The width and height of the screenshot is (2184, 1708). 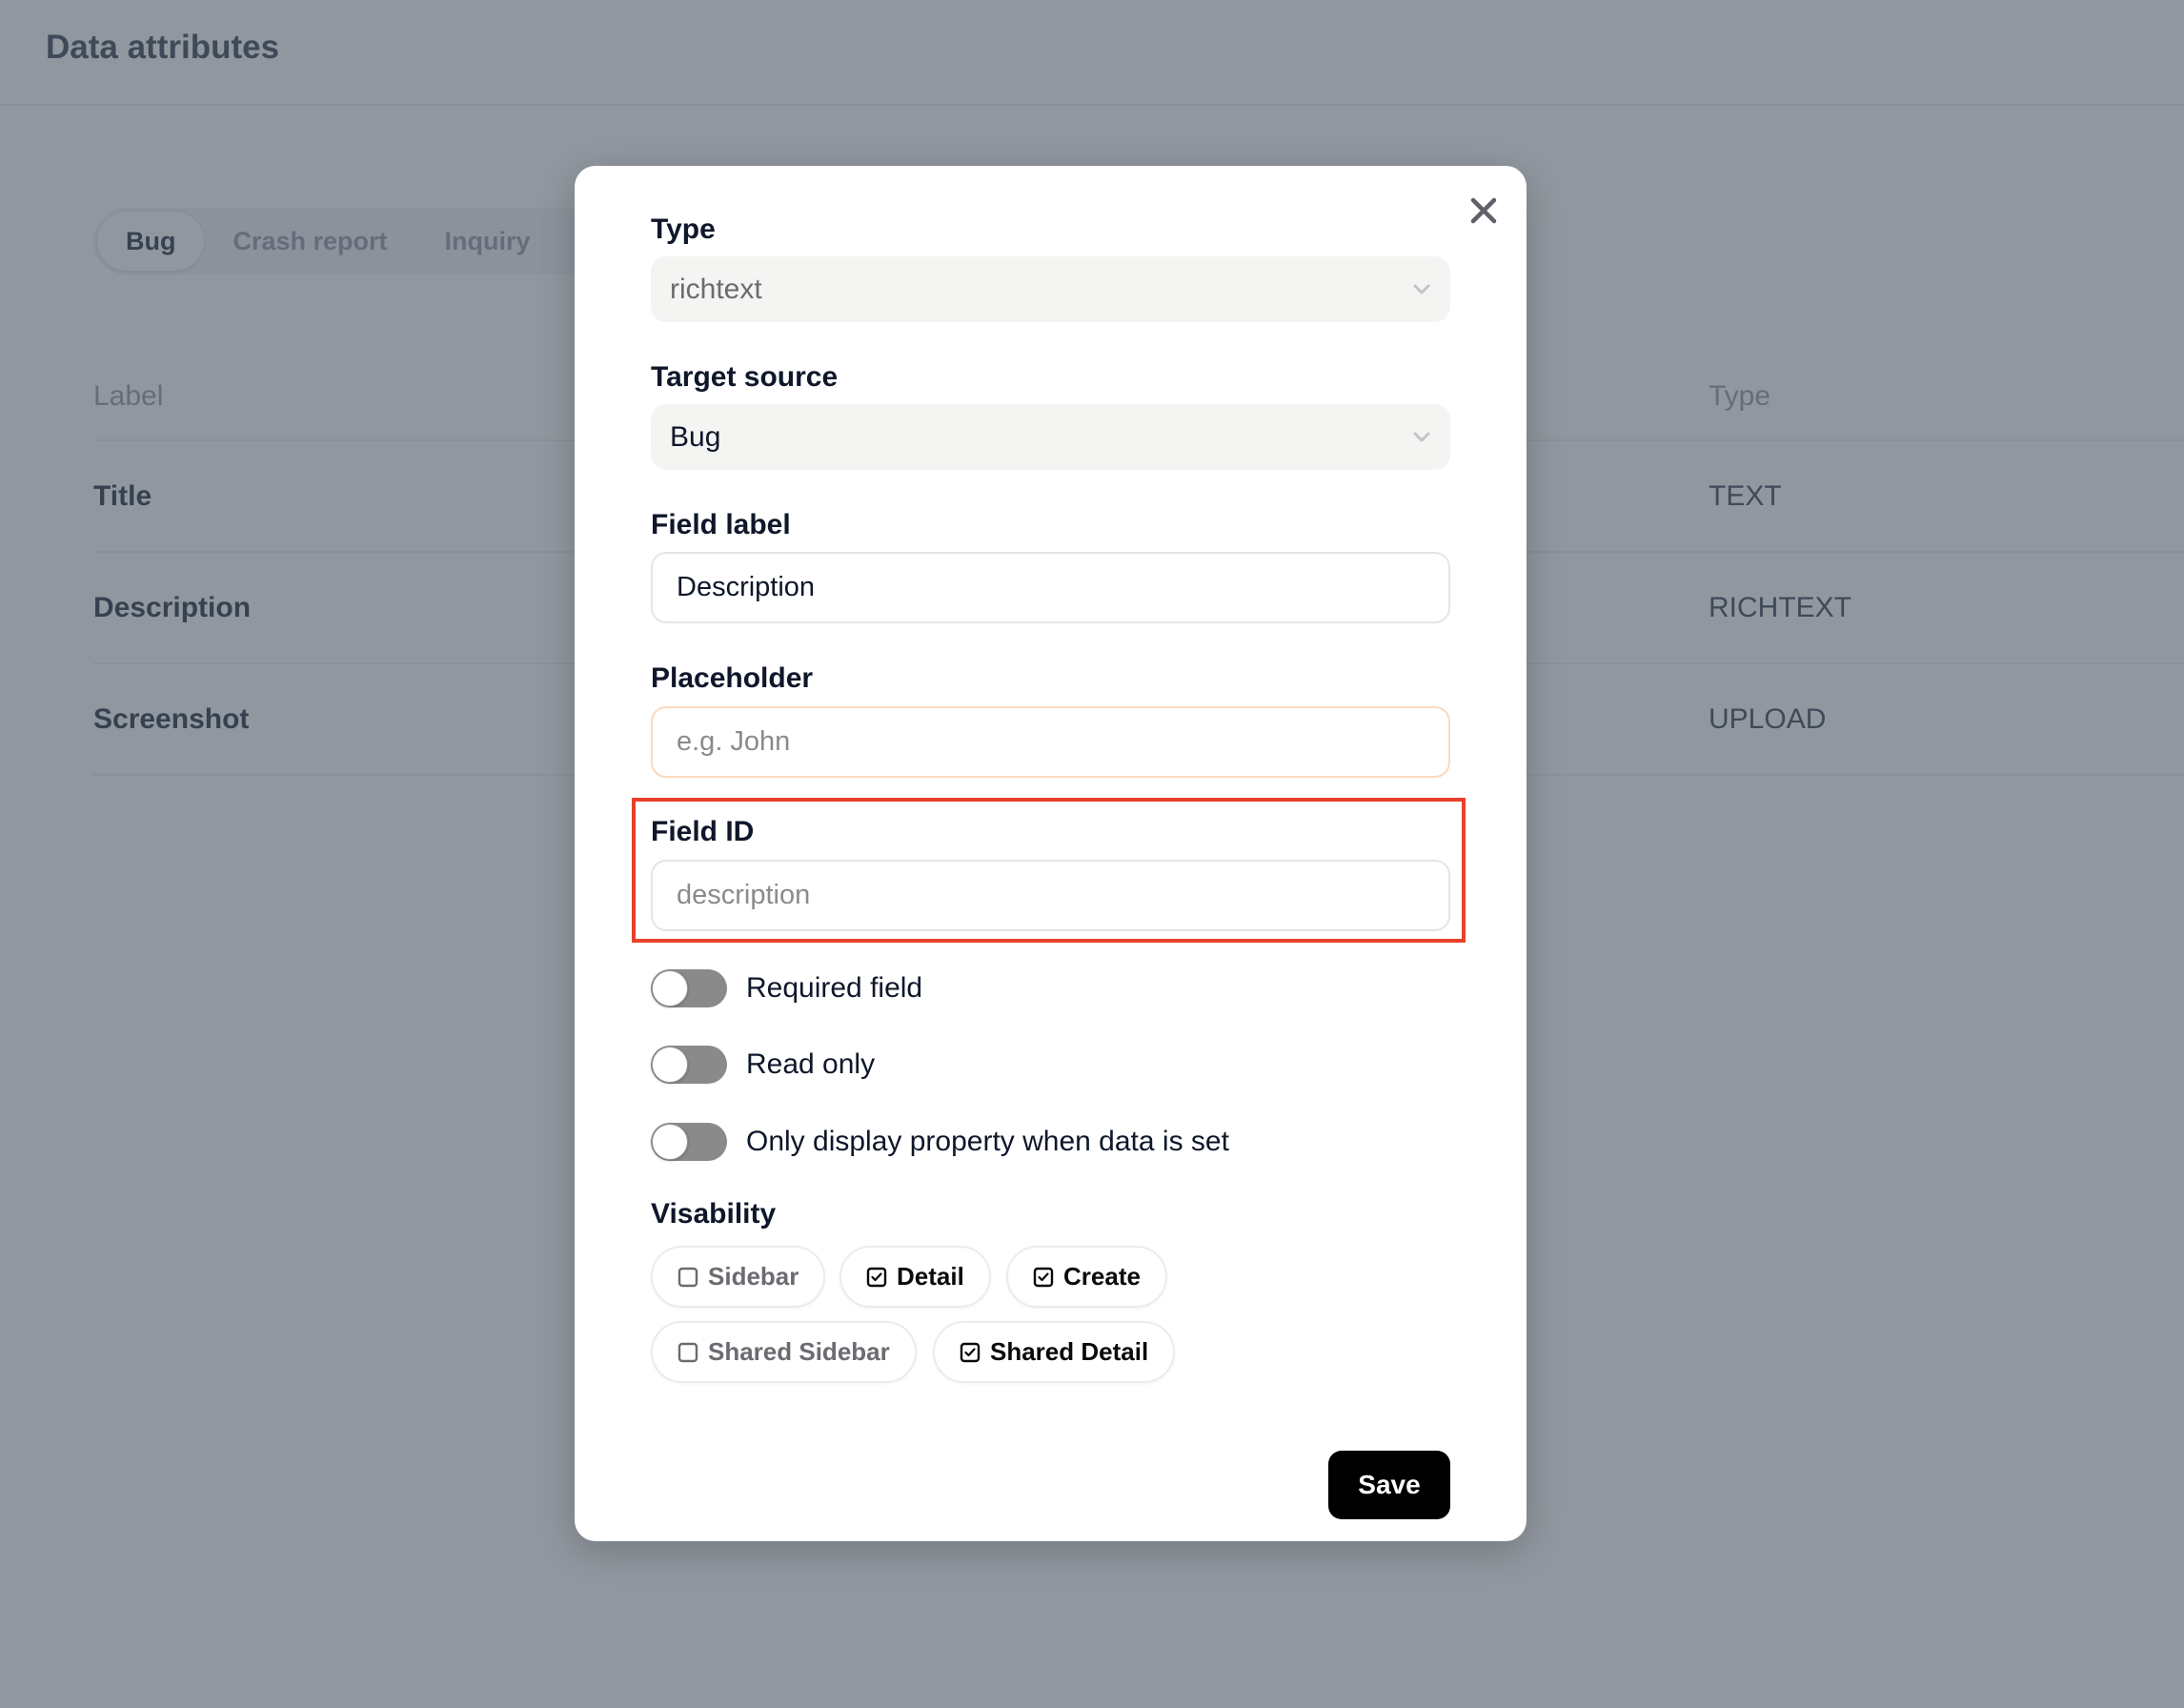 What do you see at coordinates (684, 230) in the screenshot?
I see `type-label: Type` at bounding box center [684, 230].